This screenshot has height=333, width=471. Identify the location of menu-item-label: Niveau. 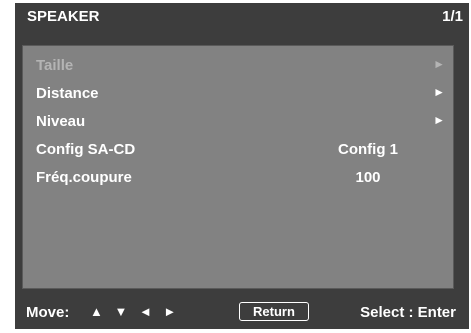
(61, 121).